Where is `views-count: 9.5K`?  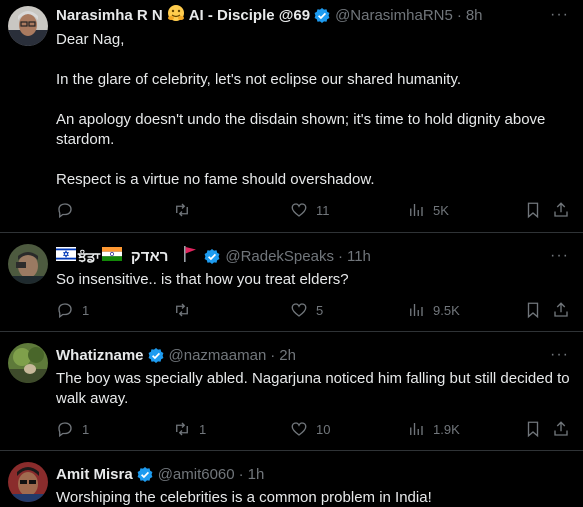 views-count: 9.5K is located at coordinates (446, 310).